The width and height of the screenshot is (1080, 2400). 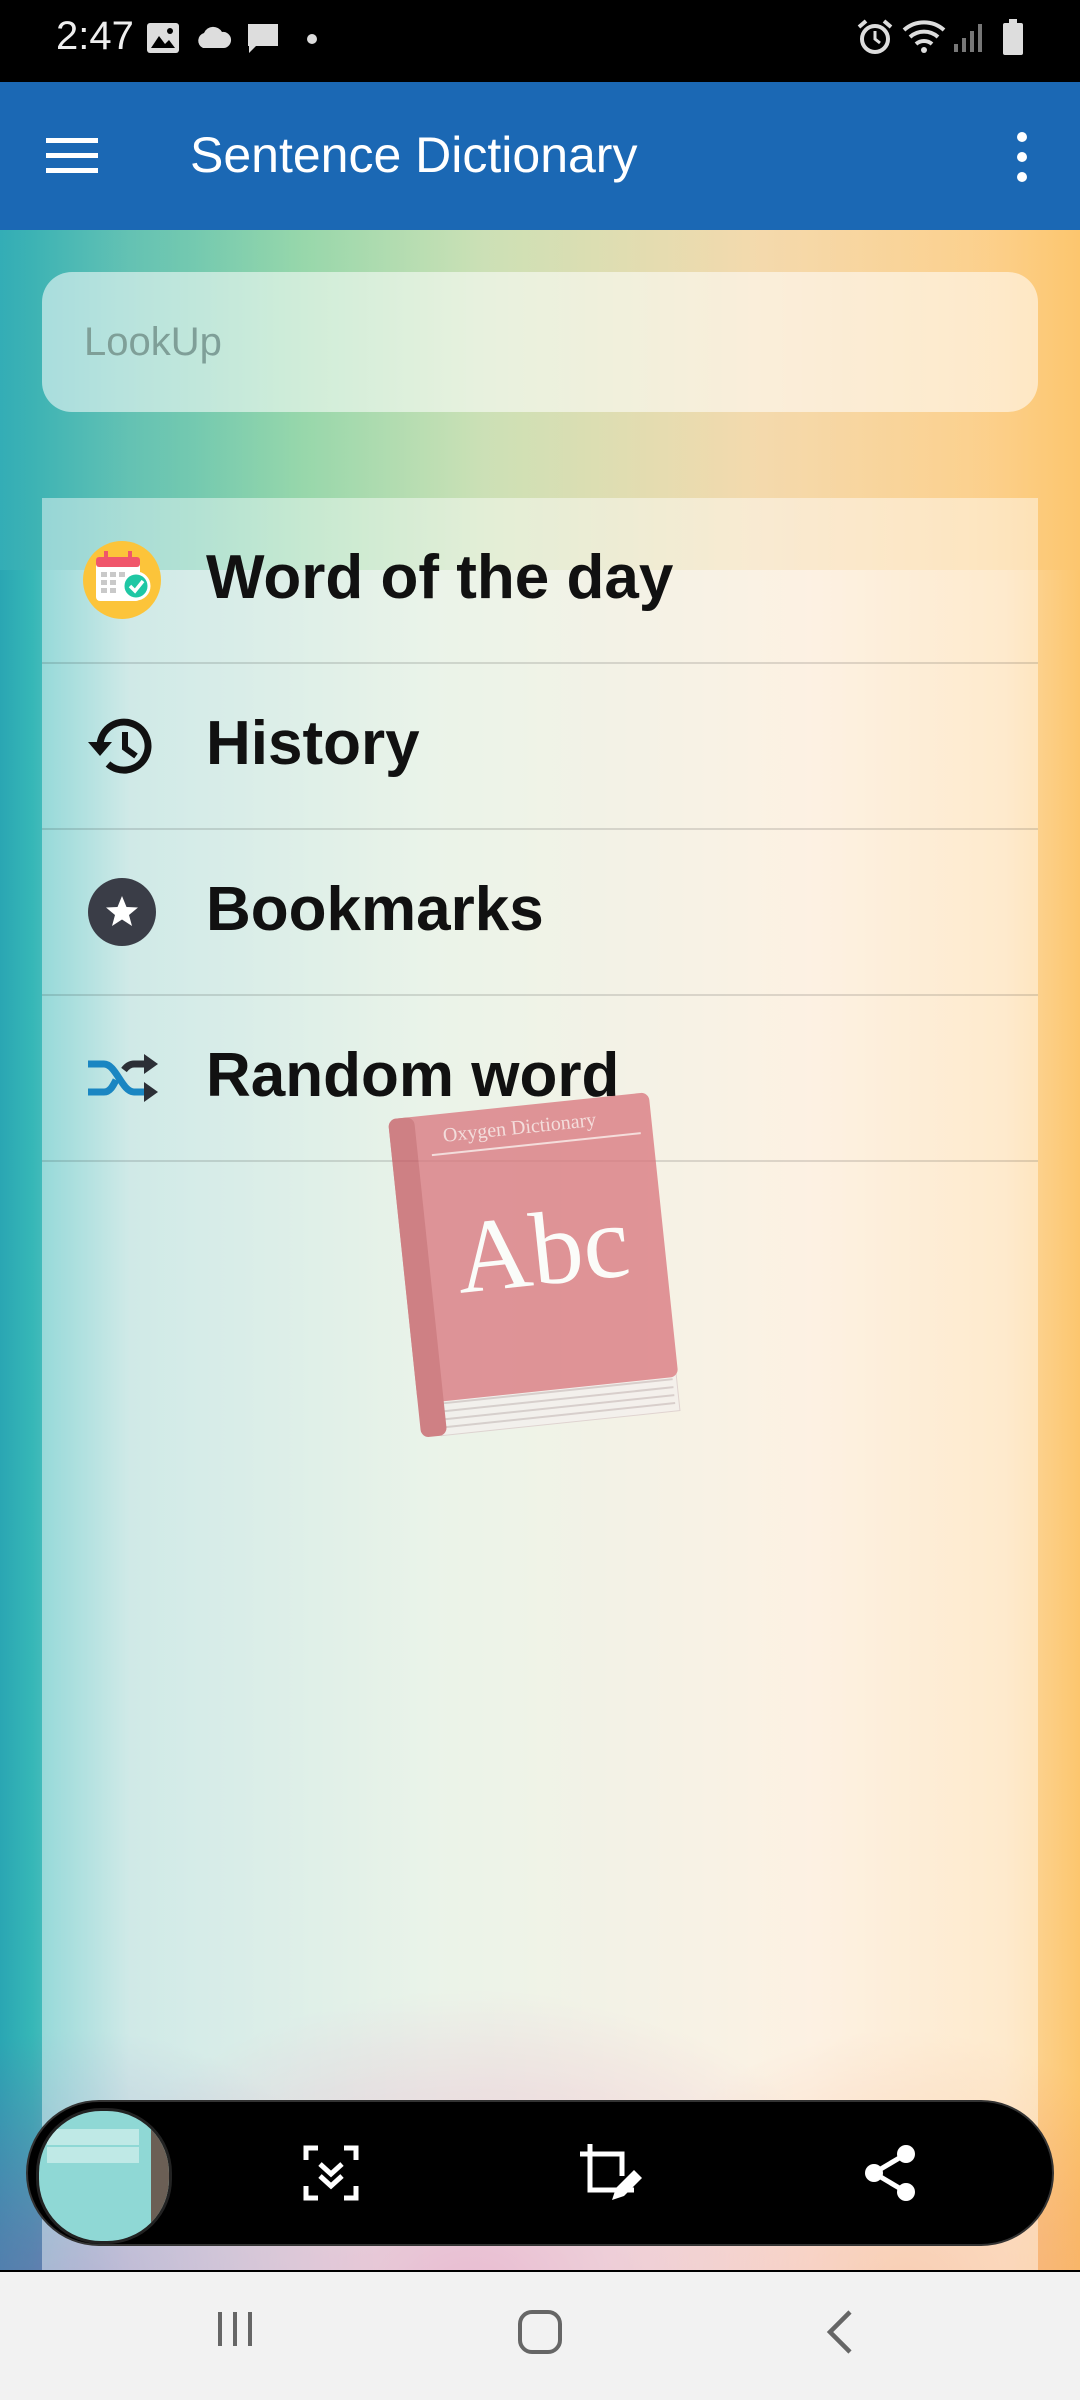 I want to click on menu-item-word-of-the-day: Word of the day, so click(x=540, y=581).